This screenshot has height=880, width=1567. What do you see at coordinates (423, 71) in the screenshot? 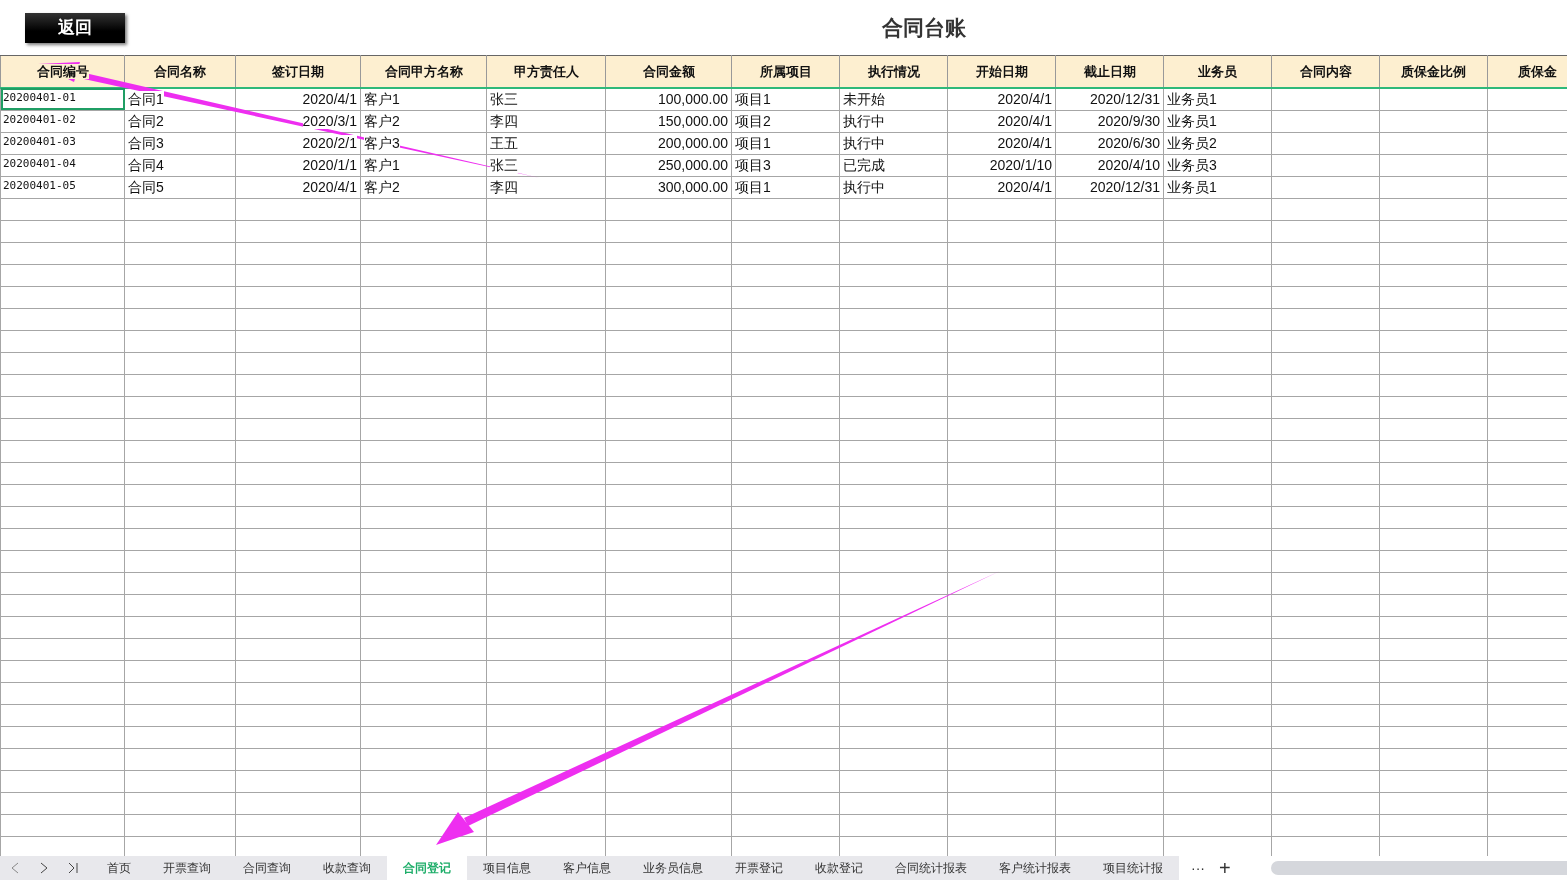
I see `column-header: 合同甲方名称` at bounding box center [423, 71].